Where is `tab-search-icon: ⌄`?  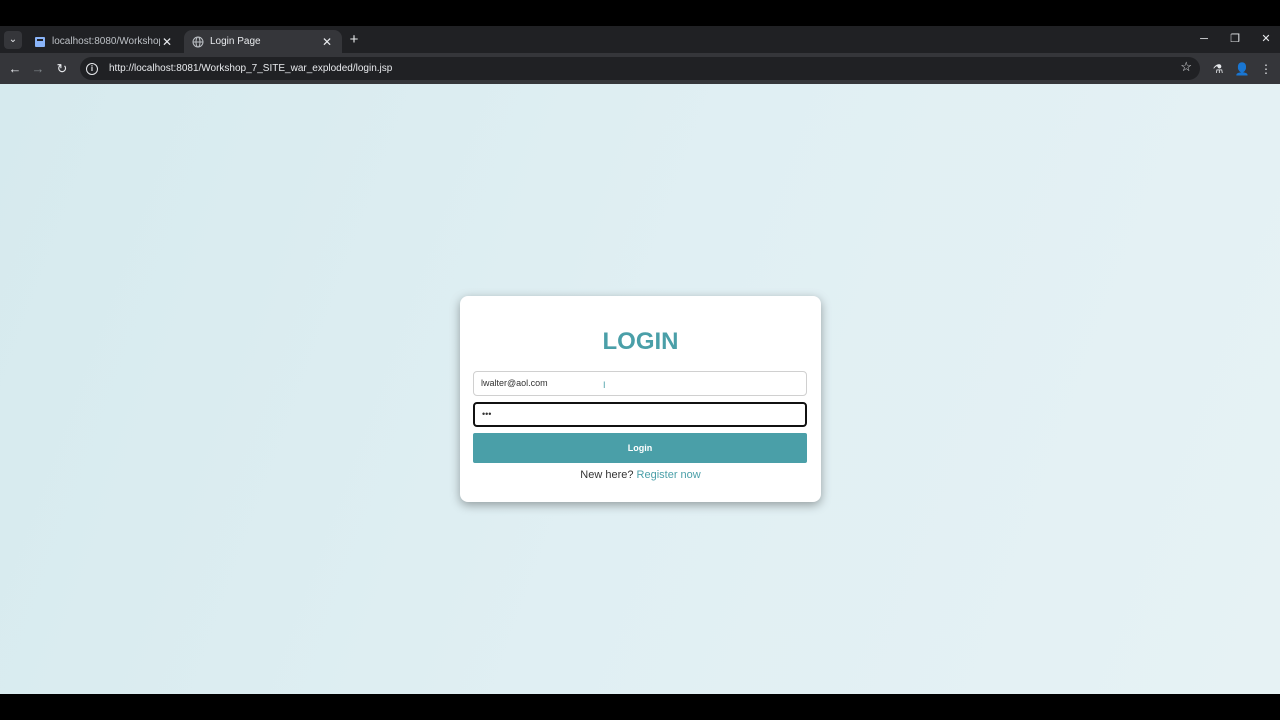
tab-search-icon: ⌄ is located at coordinates (13, 40).